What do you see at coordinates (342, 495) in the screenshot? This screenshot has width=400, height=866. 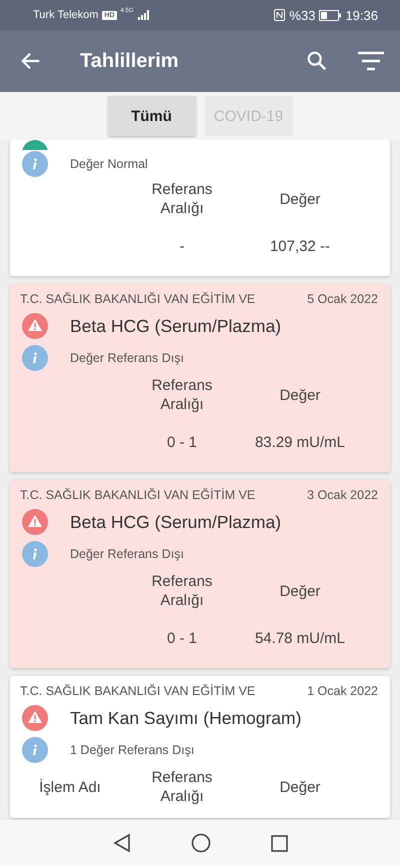 I see `result-date: 3 Ocak 2022` at bounding box center [342, 495].